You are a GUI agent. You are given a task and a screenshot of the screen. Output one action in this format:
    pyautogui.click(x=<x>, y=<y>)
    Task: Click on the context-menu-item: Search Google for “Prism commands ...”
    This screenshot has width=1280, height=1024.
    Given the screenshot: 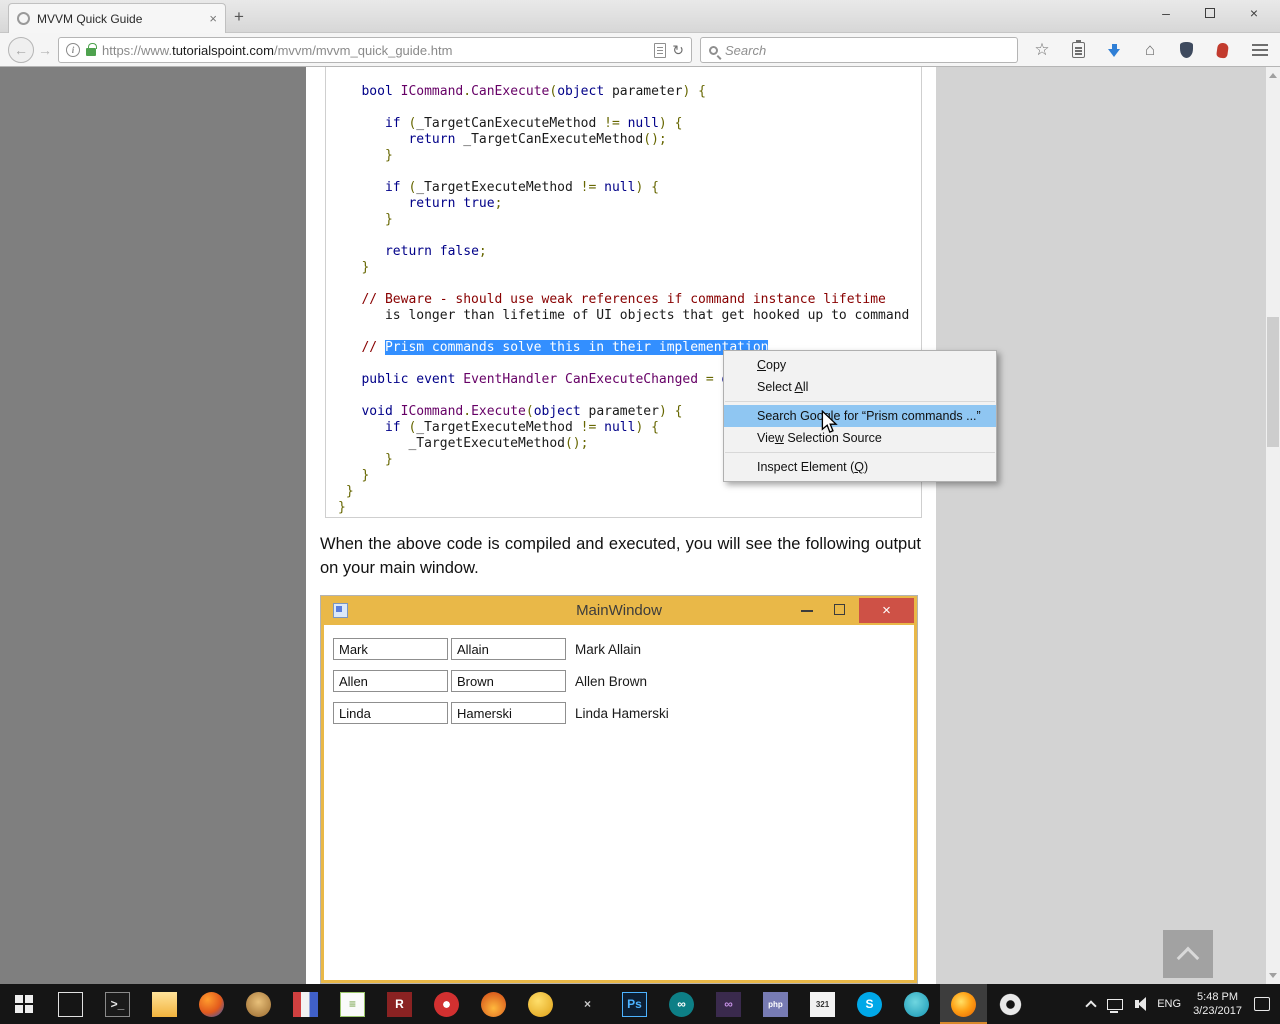 What is the action you would take?
    pyautogui.click(x=860, y=416)
    